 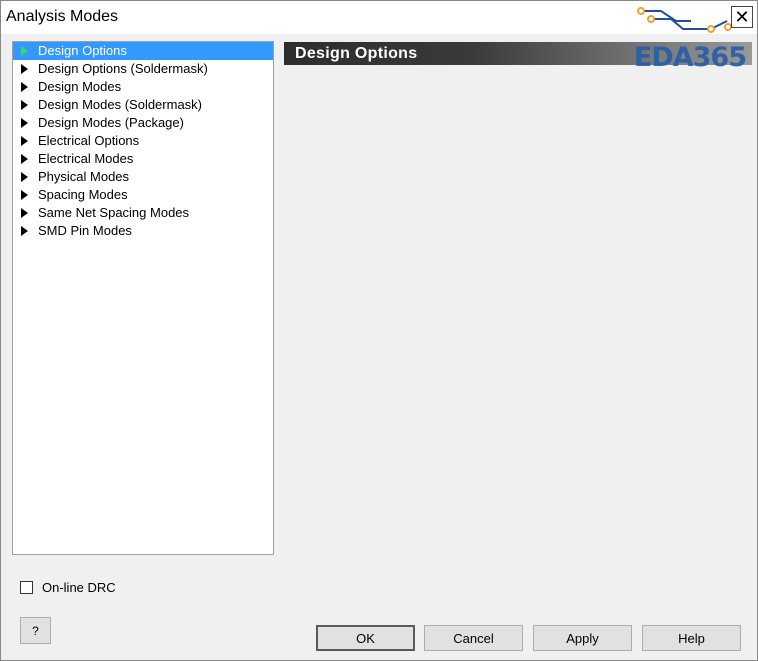 What do you see at coordinates (473, 638) in the screenshot?
I see `cancel-button: Cancel` at bounding box center [473, 638].